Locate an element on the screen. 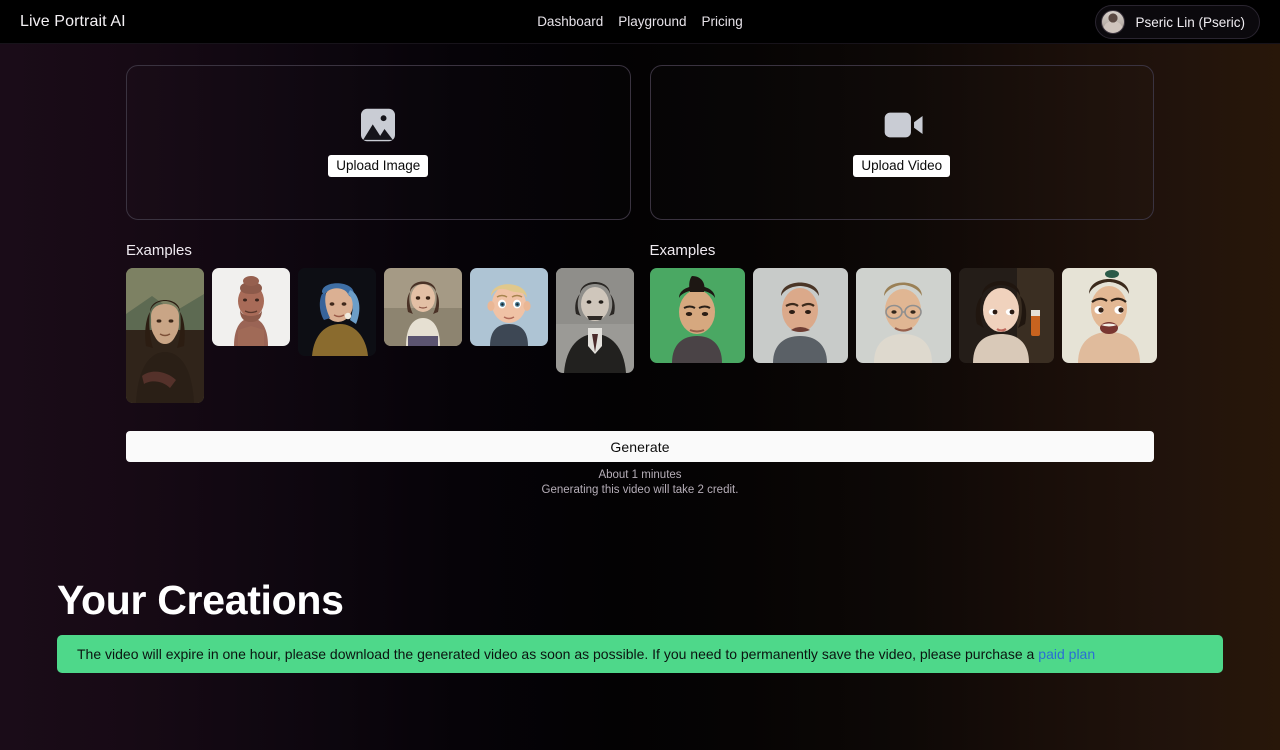 The width and height of the screenshot is (1280, 750). video-panel: Upload Video is located at coordinates (901, 142).